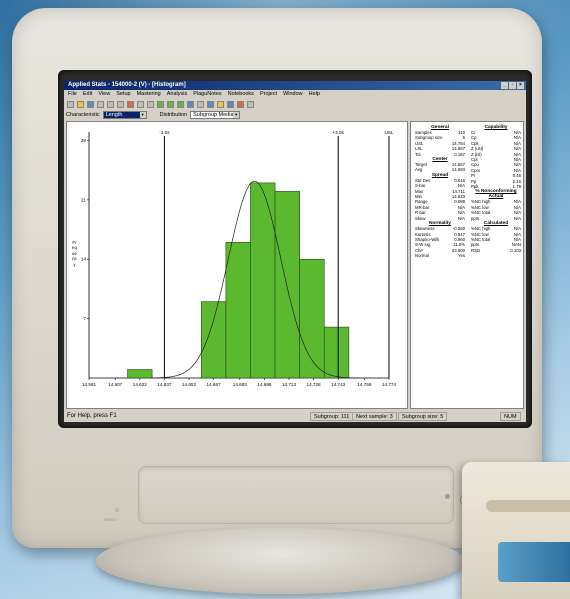 The width and height of the screenshot is (570, 599). What do you see at coordinates (220, 104) in the screenshot?
I see `info-icon` at bounding box center [220, 104].